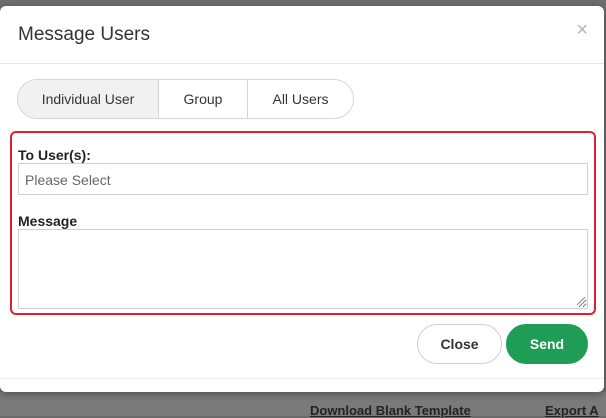  Describe the element at coordinates (48, 221) in the screenshot. I see `message-label: Message` at that location.